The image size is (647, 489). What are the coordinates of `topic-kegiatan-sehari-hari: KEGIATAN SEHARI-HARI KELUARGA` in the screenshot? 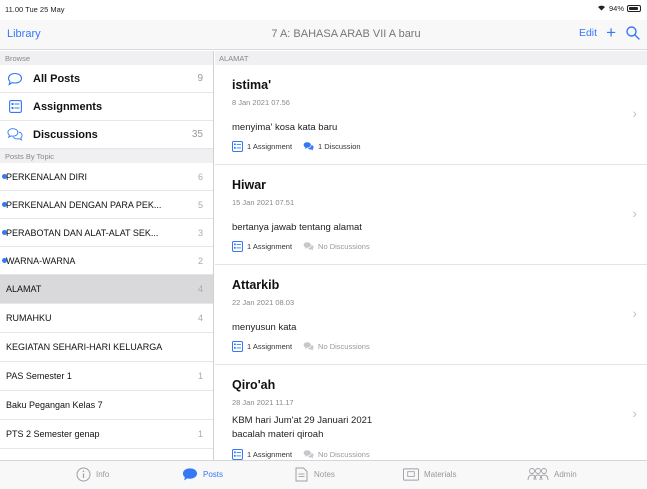 It's located at (106, 347).